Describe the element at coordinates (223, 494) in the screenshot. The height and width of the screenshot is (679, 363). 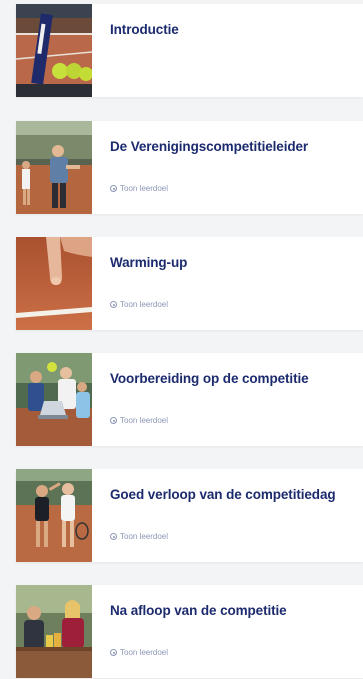
I see `module-title: Goed verloop van de competitiedag` at that location.